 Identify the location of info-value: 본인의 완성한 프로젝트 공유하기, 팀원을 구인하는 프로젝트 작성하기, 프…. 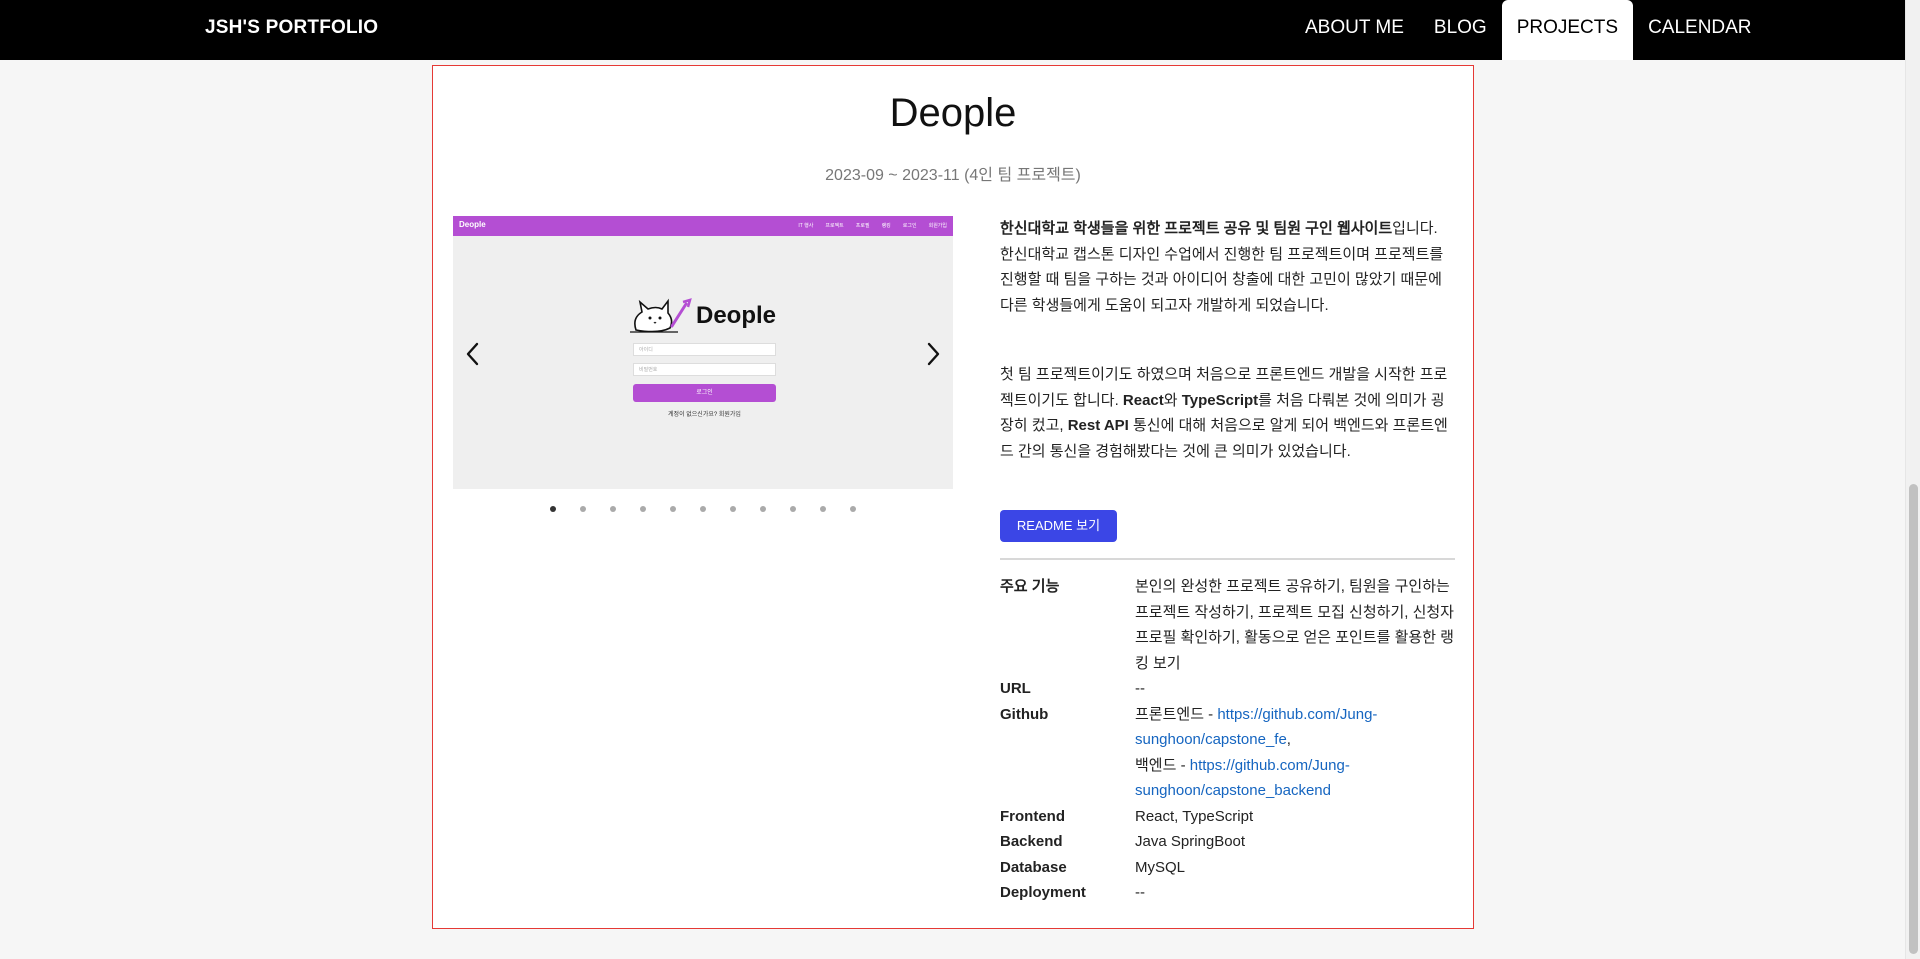
(1294, 625).